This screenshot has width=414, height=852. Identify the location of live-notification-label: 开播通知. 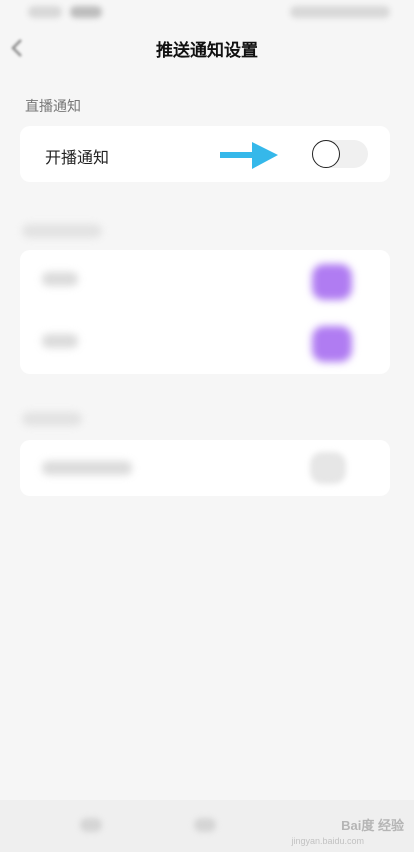
(77, 157).